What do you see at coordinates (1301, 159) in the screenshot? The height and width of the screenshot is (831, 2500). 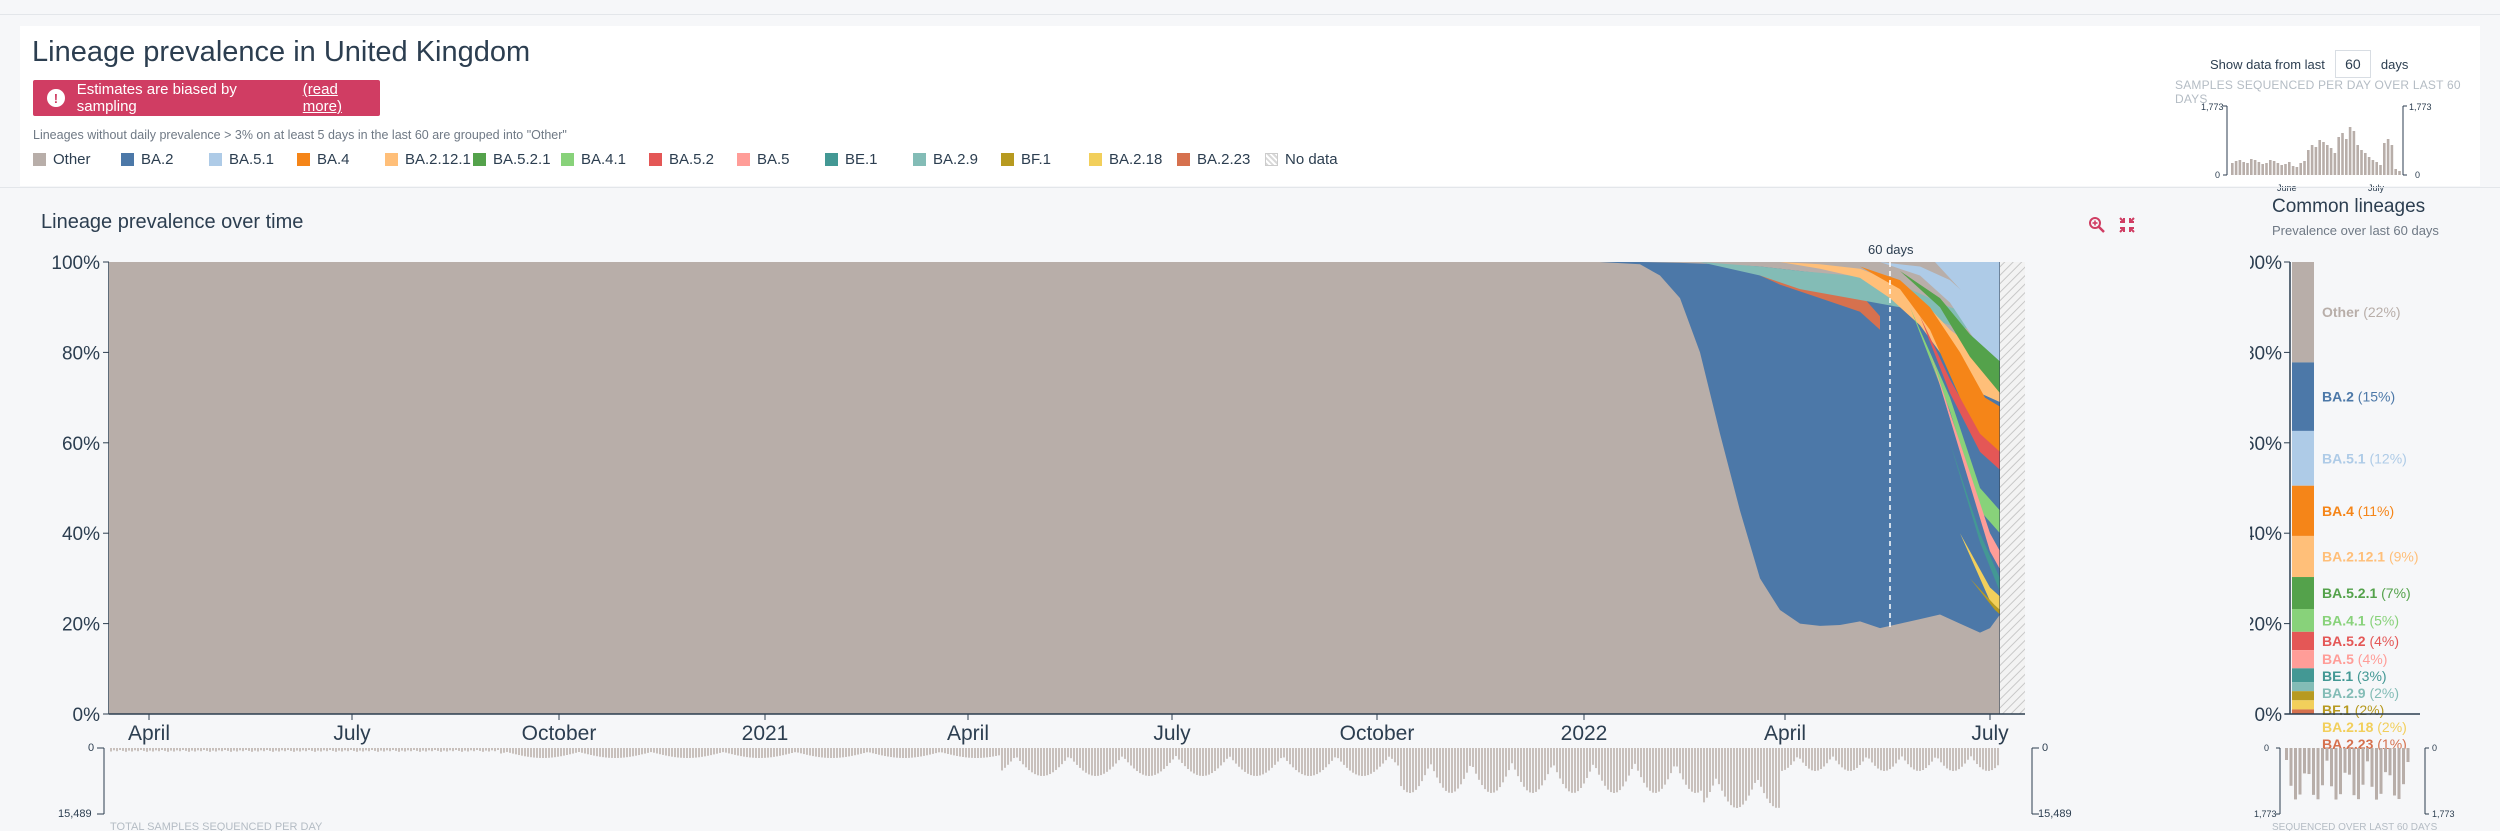 I see `legend-item-no-data: No data` at bounding box center [1301, 159].